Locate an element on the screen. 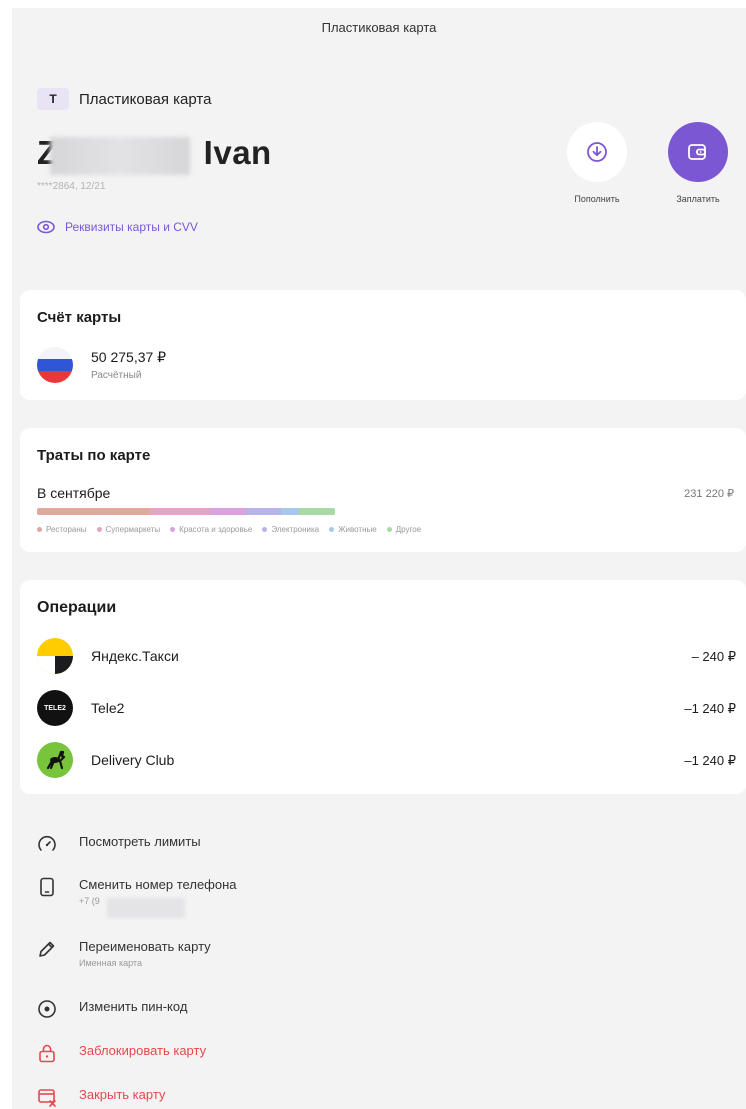  legend-label: Супермаркеты is located at coordinates (133, 529).